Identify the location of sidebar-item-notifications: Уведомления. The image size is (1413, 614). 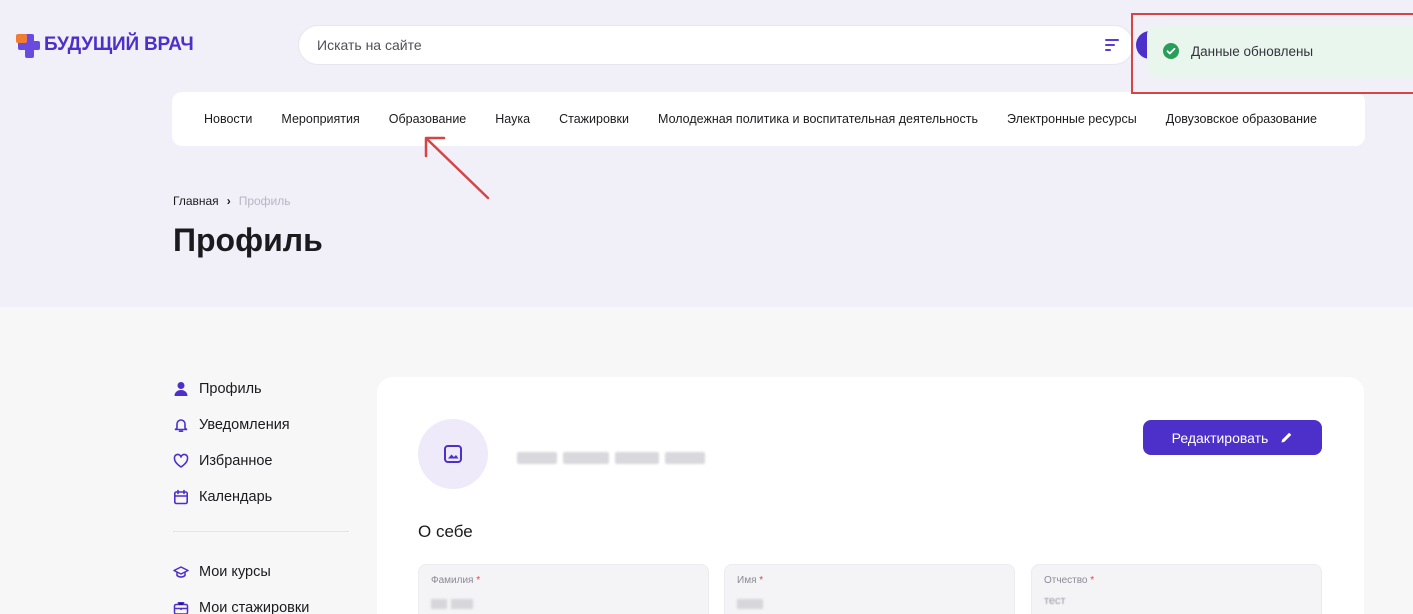
(261, 425).